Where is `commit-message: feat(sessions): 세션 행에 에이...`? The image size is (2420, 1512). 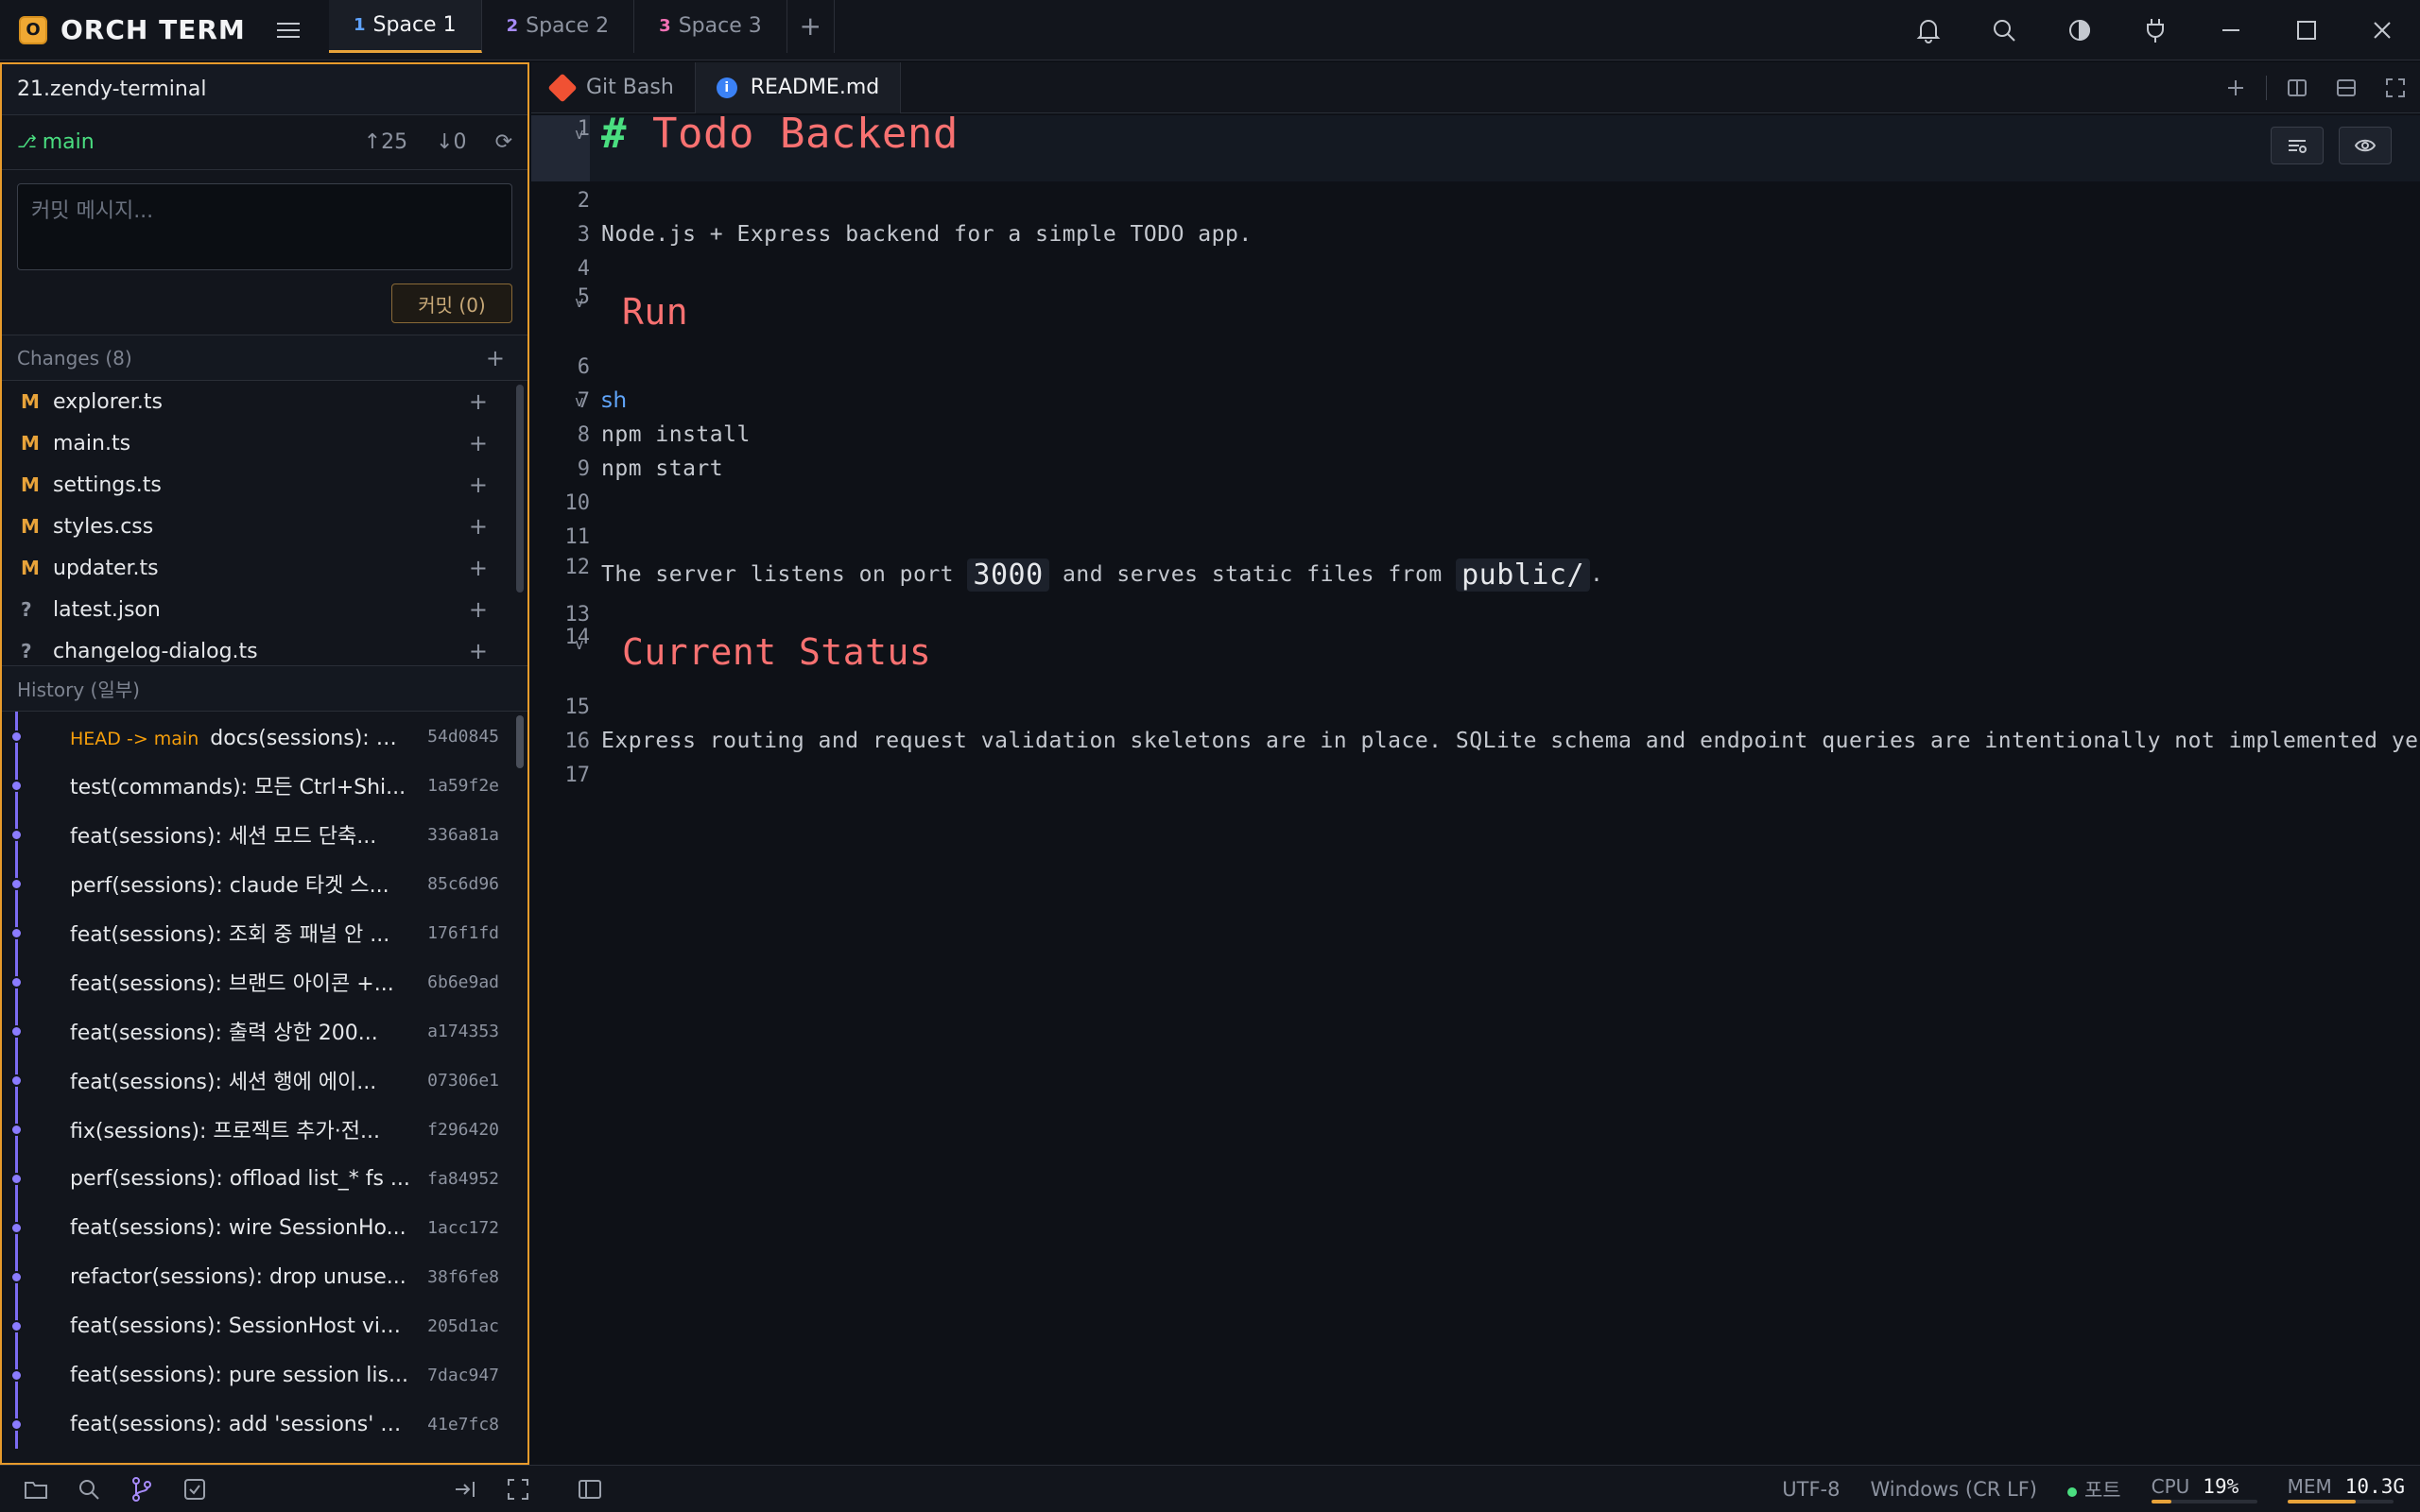 commit-message: feat(sessions): 세션 행에 에이... is located at coordinates (223, 1082).